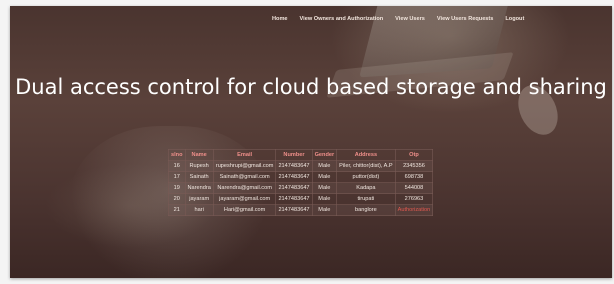 This screenshot has width=614, height=284. What do you see at coordinates (324, 155) in the screenshot?
I see `header-gender: Gender` at bounding box center [324, 155].